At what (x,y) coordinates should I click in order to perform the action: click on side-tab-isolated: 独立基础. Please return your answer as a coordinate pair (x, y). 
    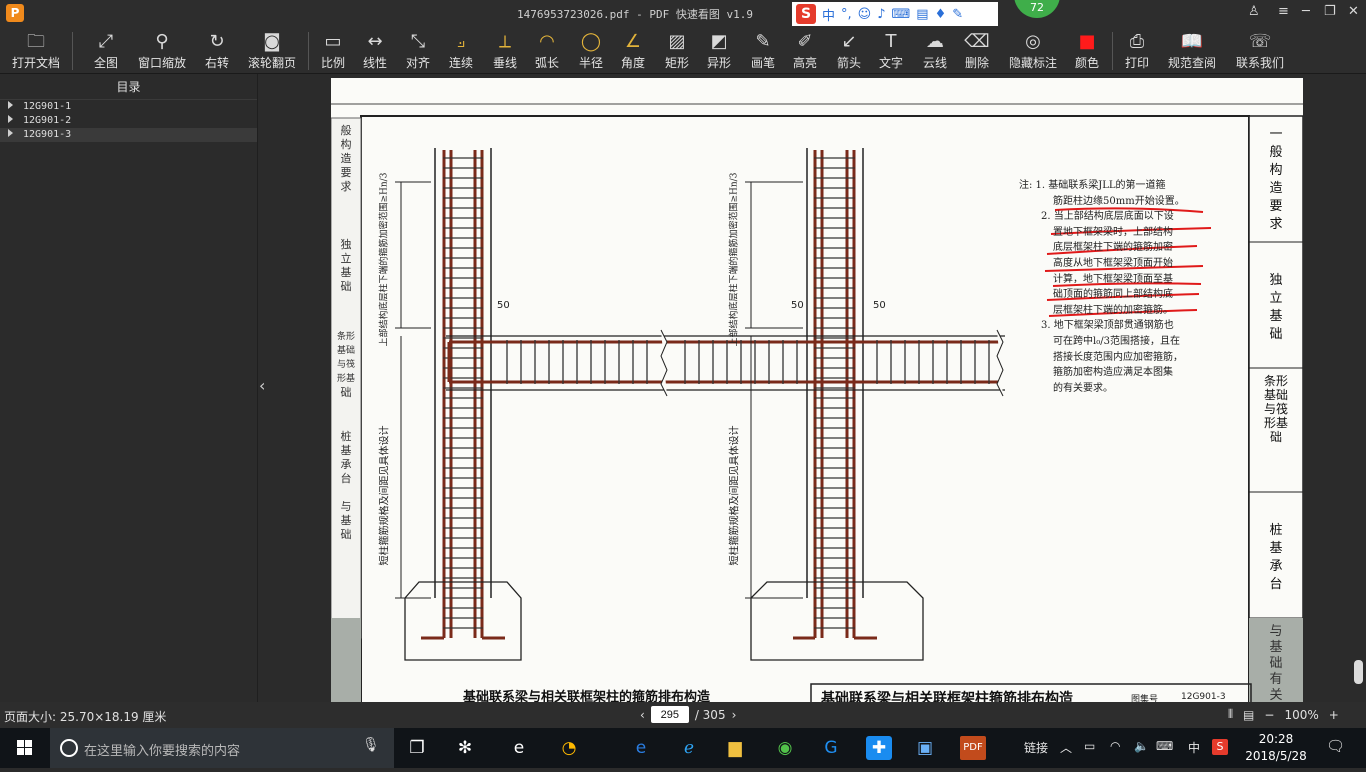
    Looking at the image, I should click on (1276, 308).